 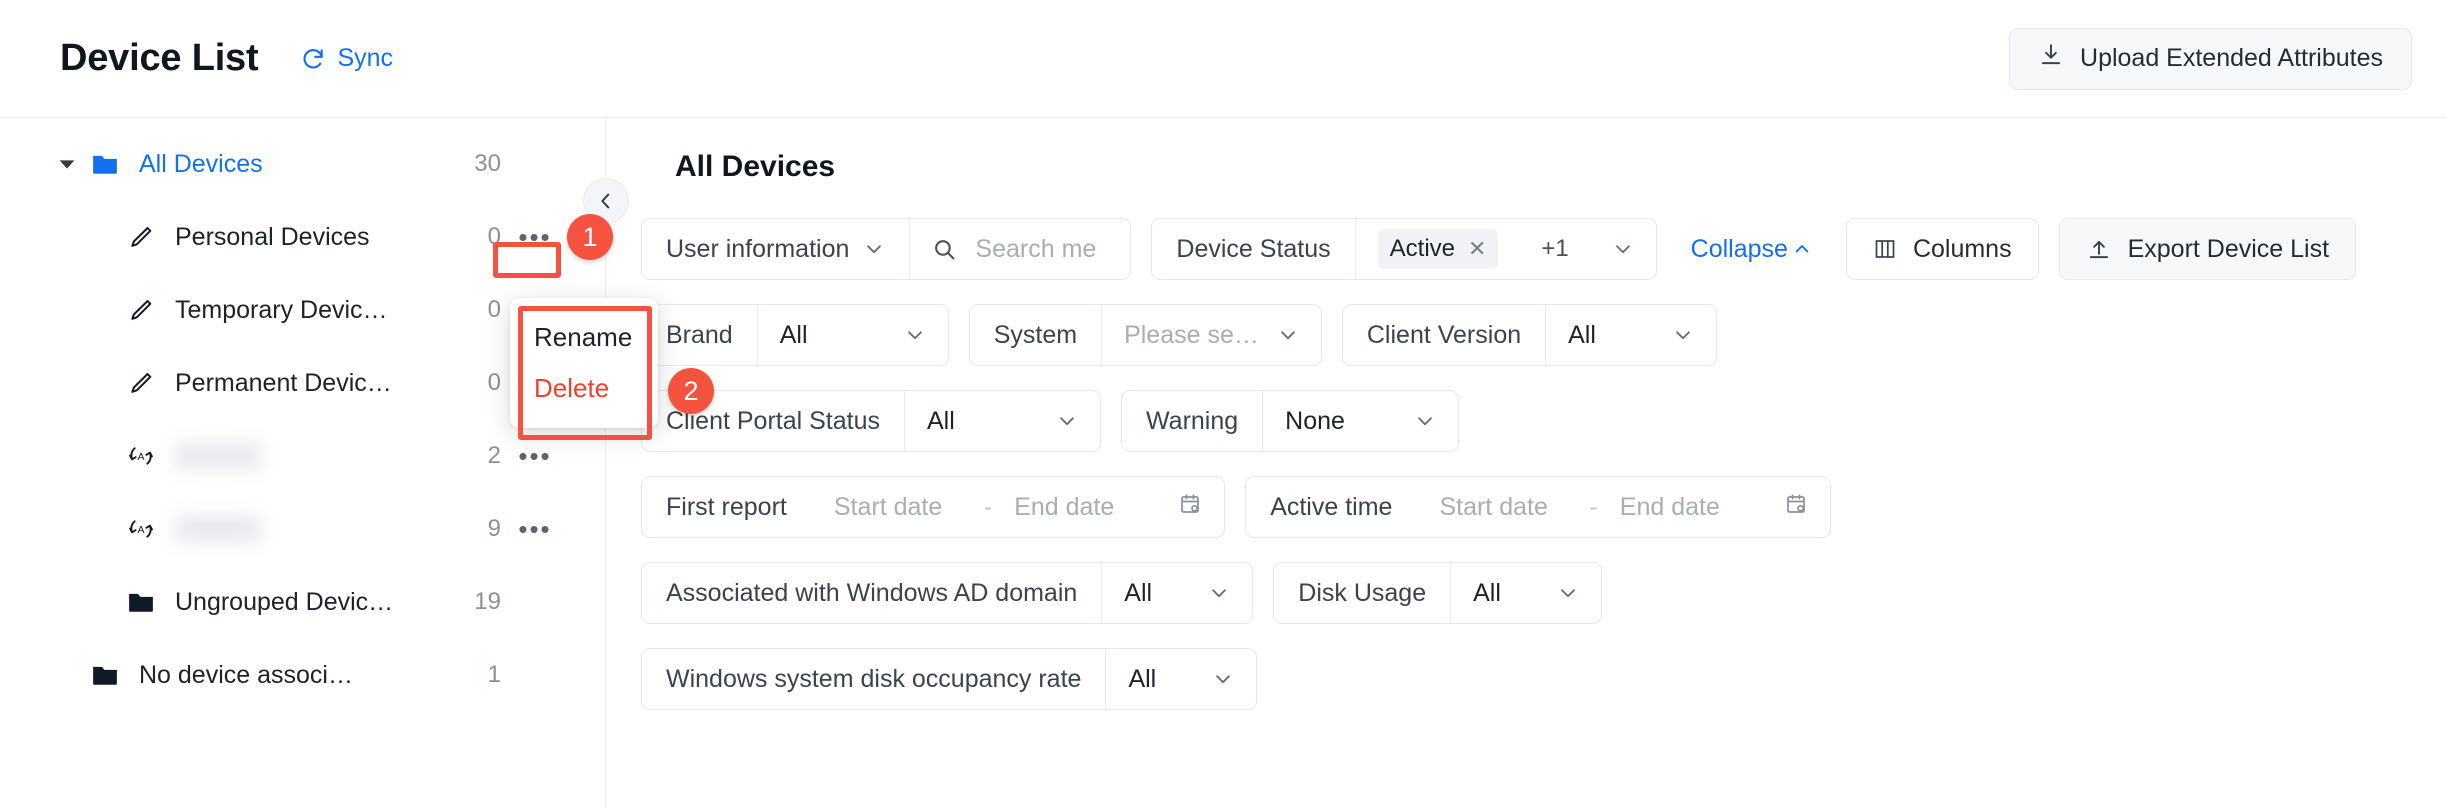 I want to click on search-input: Search me, so click(x=1020, y=249).